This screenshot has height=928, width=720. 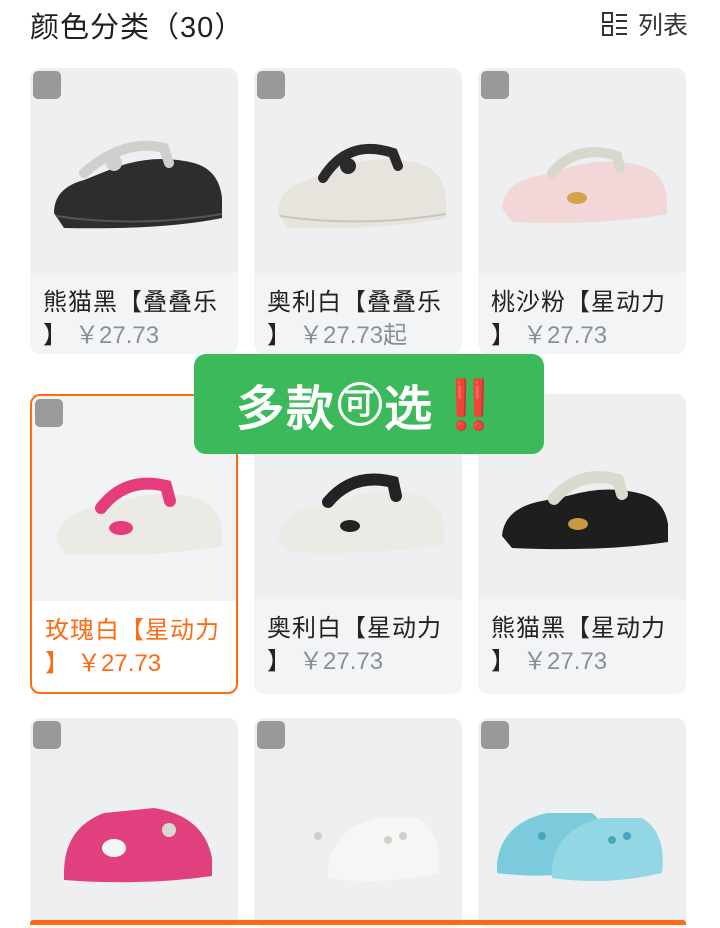 I want to click on list-view-icon, so click(x=614, y=24).